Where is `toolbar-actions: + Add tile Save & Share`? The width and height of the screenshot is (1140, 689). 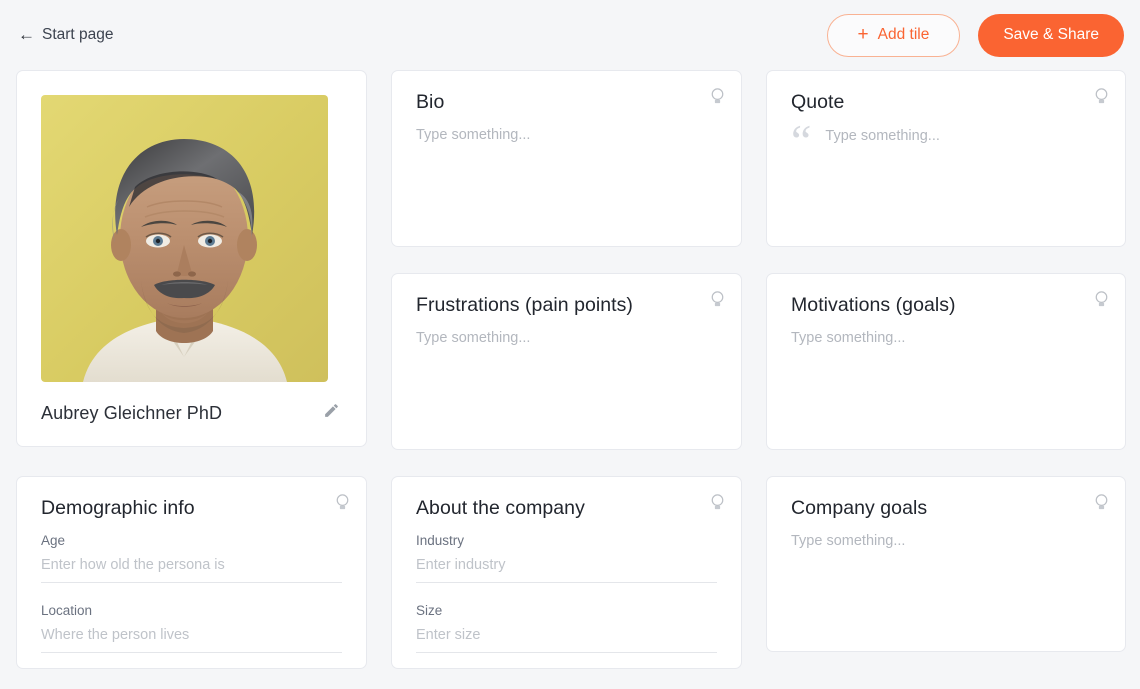 toolbar-actions: + Add tile Save & Share is located at coordinates (975, 35).